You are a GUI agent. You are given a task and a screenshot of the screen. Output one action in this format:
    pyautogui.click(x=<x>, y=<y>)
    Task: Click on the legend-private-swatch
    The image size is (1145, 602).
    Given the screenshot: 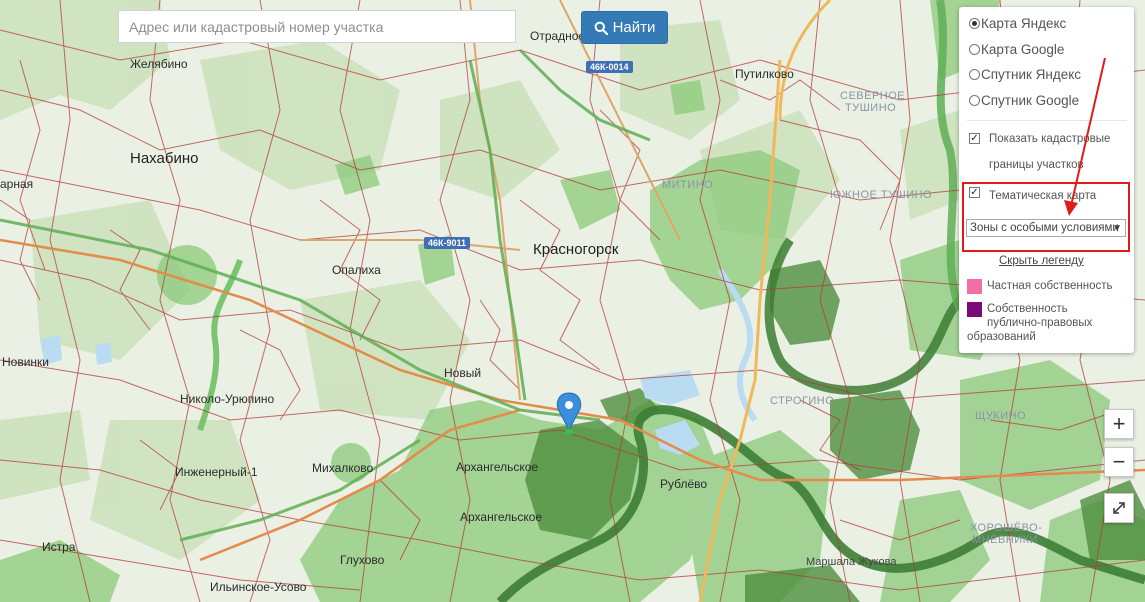 What is the action you would take?
    pyautogui.click(x=974, y=286)
    